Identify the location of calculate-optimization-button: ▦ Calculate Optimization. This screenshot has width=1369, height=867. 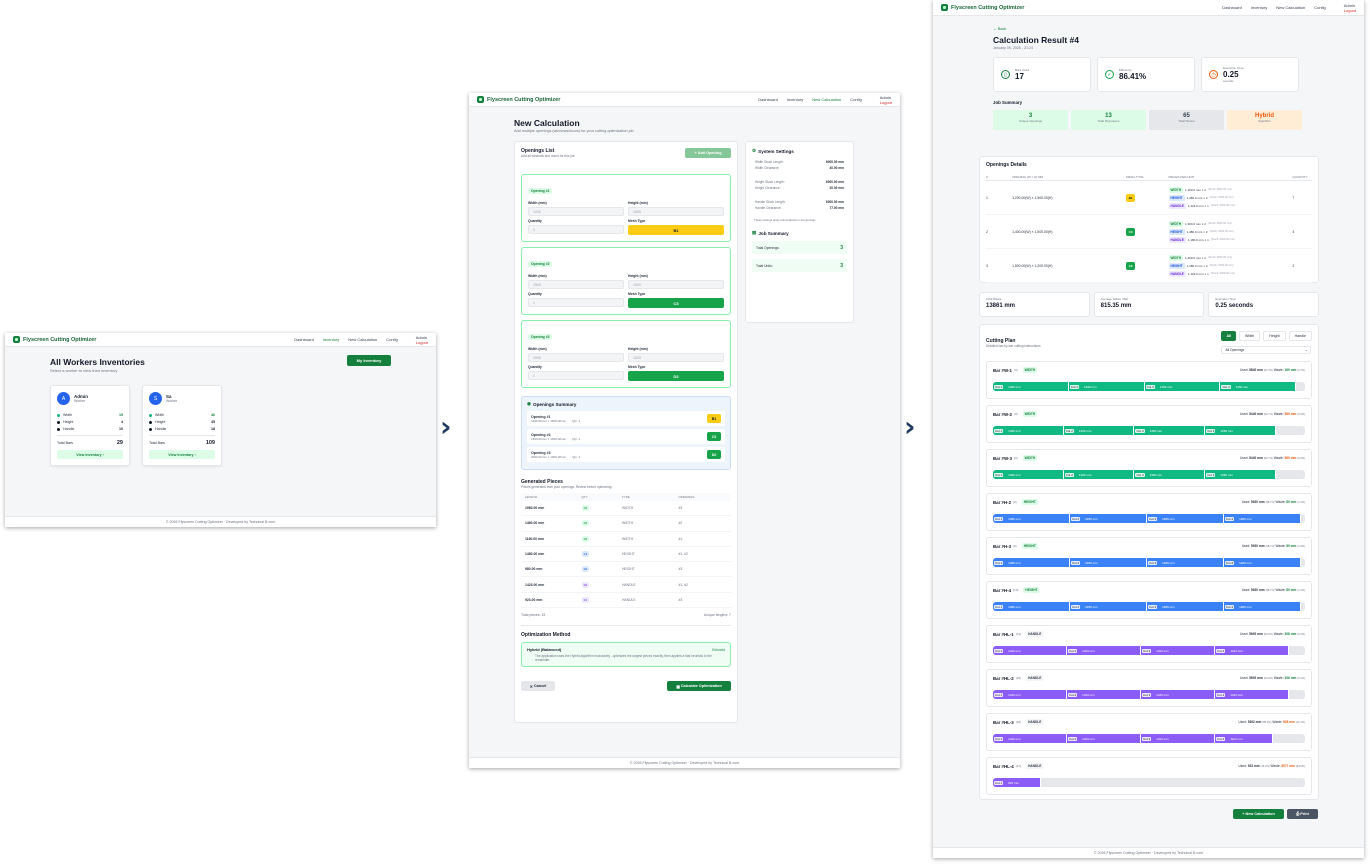
(699, 686).